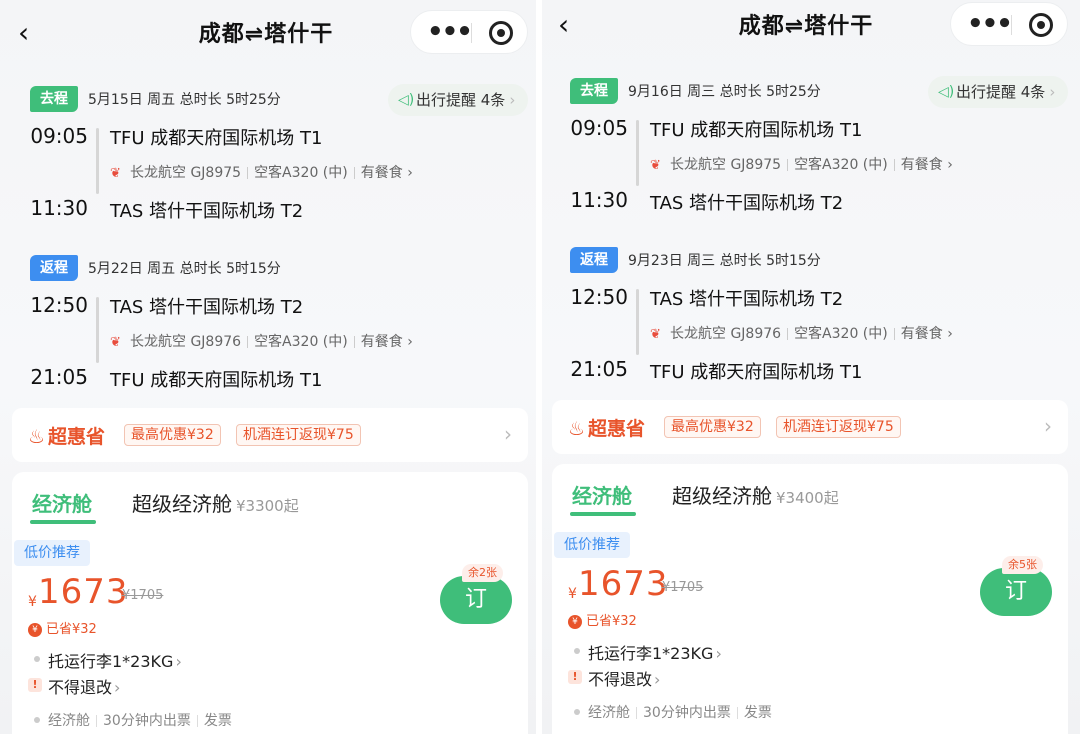 This screenshot has height=734, width=1080. What do you see at coordinates (216, 138) in the screenshot?
I see `outbound-dep-airport: TFU 成都天府国际机场 T1` at bounding box center [216, 138].